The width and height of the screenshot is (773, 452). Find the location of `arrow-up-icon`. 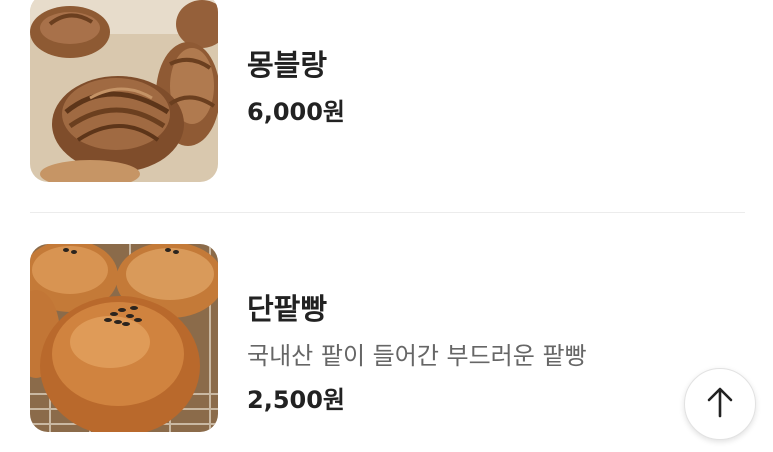

arrow-up-icon is located at coordinates (720, 404).